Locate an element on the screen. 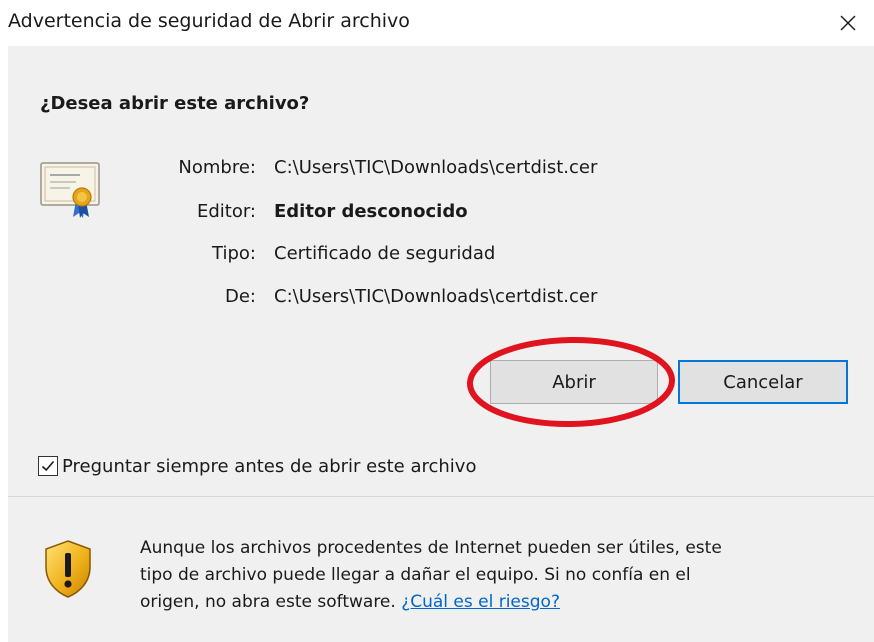 This screenshot has width=874, height=642. field-row-publisher: Editor: Editor desconocido is located at coordinates (441, 215).